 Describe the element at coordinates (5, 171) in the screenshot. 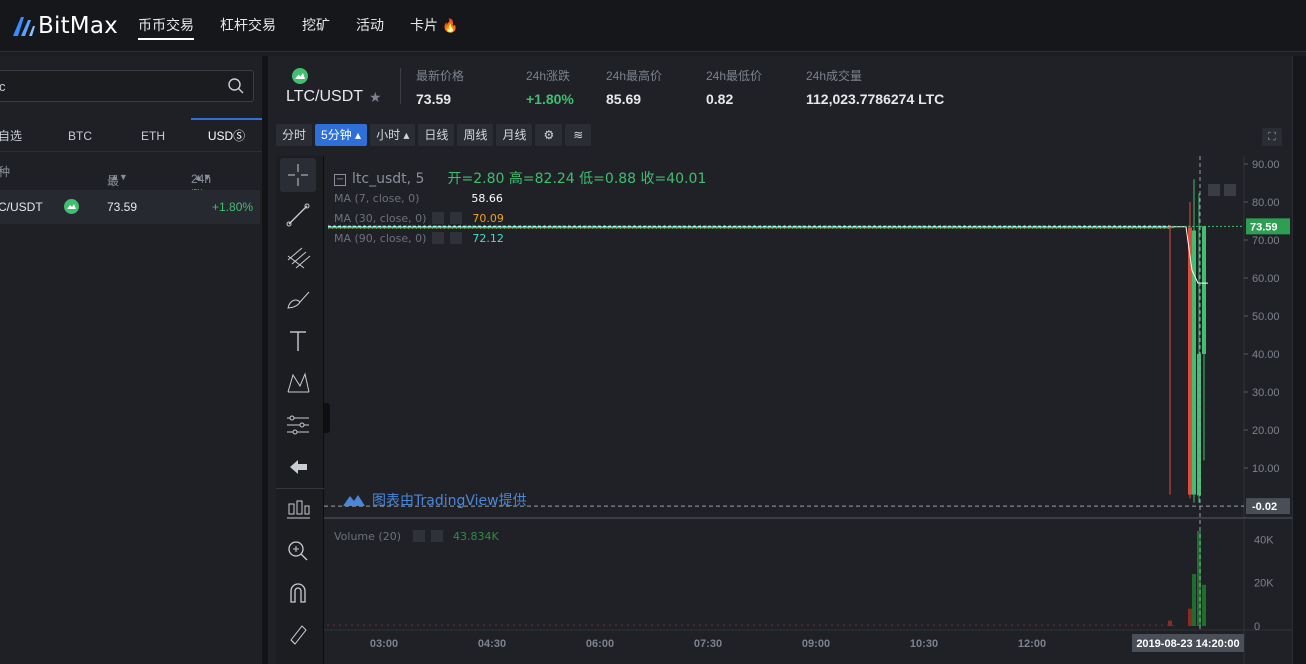

I see `column-header-pair: 种` at that location.